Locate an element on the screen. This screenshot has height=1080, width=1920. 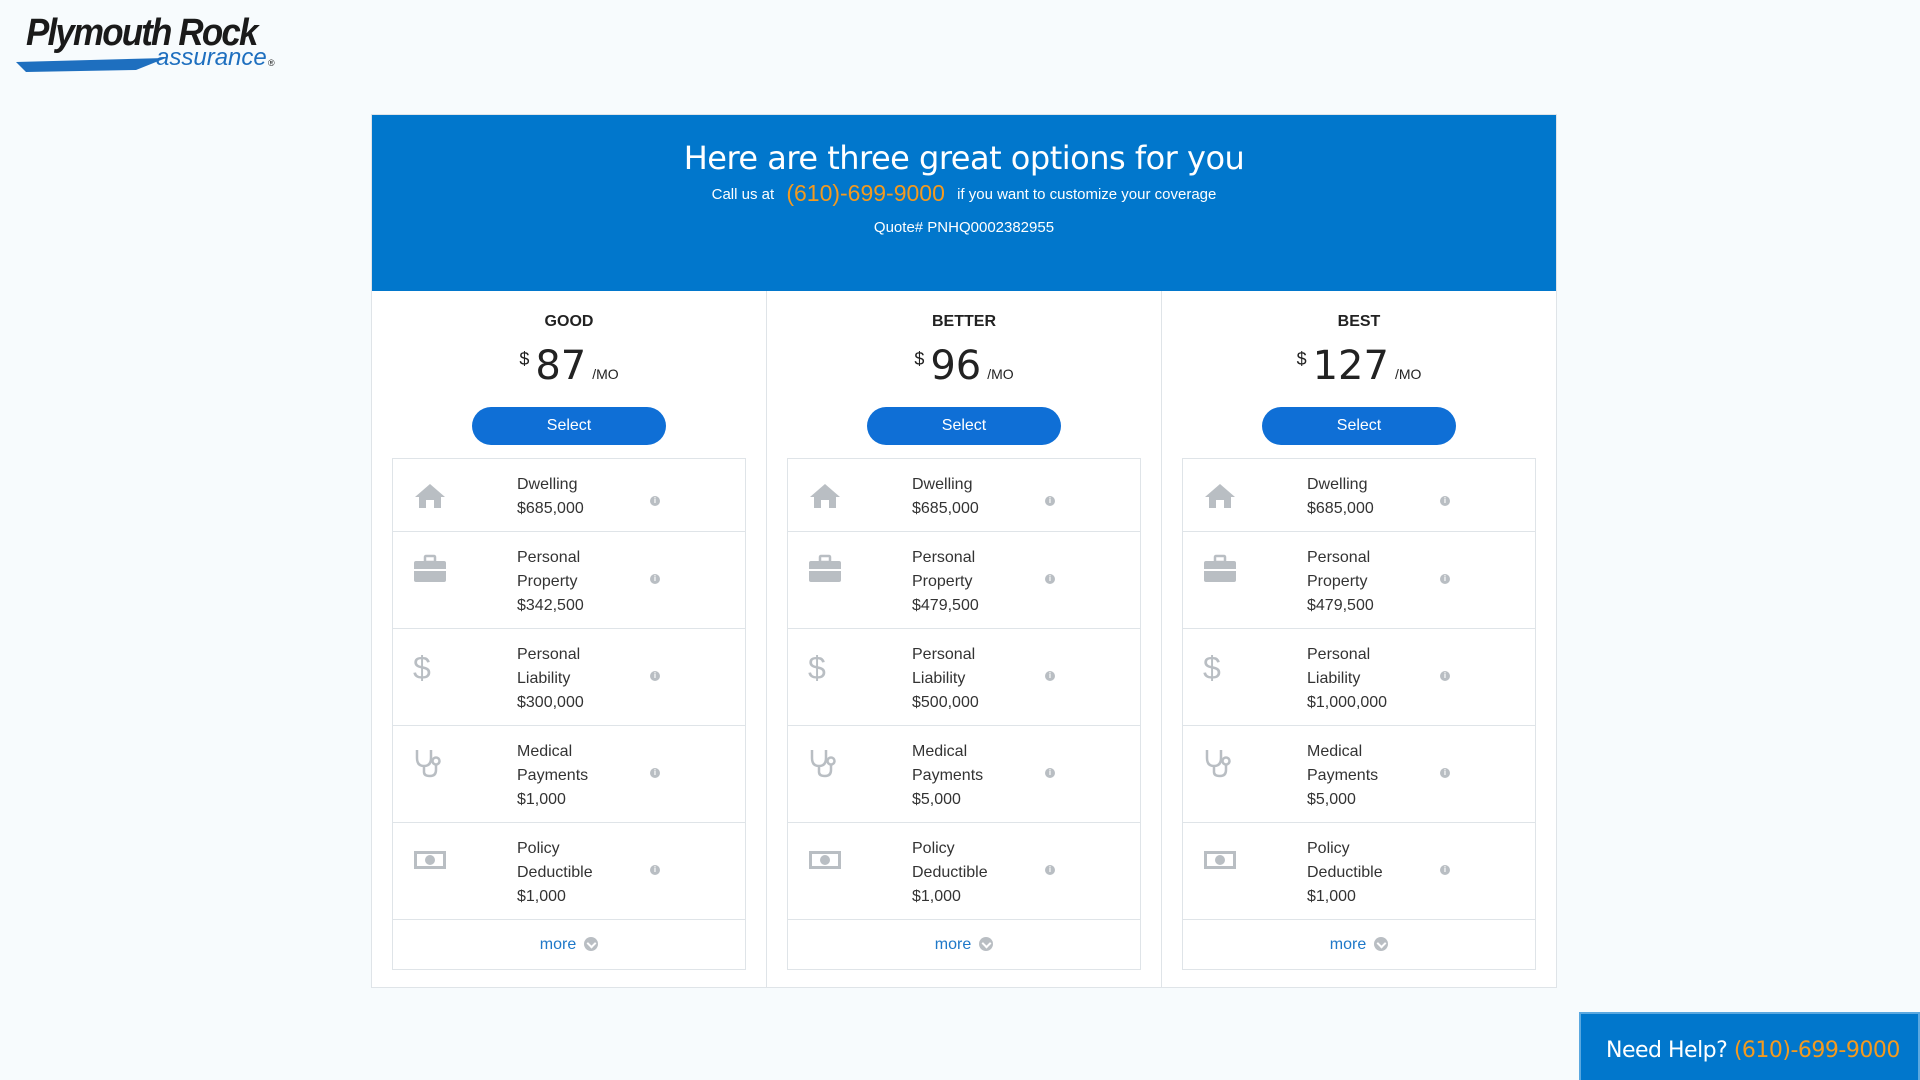
coverage-medical-payments: Medical Payments $5,000 i is located at coordinates (1359, 774).